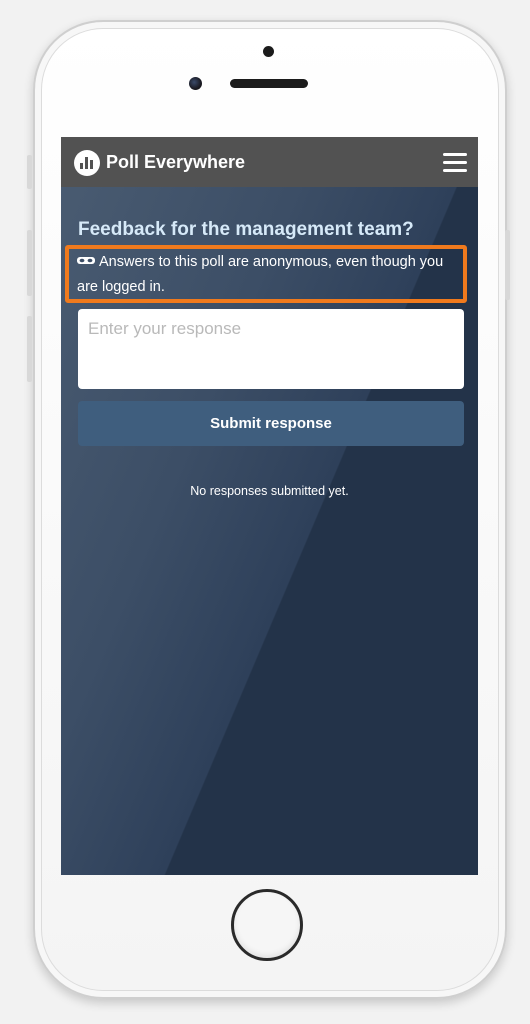 This screenshot has width=530, height=1024. What do you see at coordinates (269, 162) in the screenshot?
I see `top-navbar: Poll Everywhere` at bounding box center [269, 162].